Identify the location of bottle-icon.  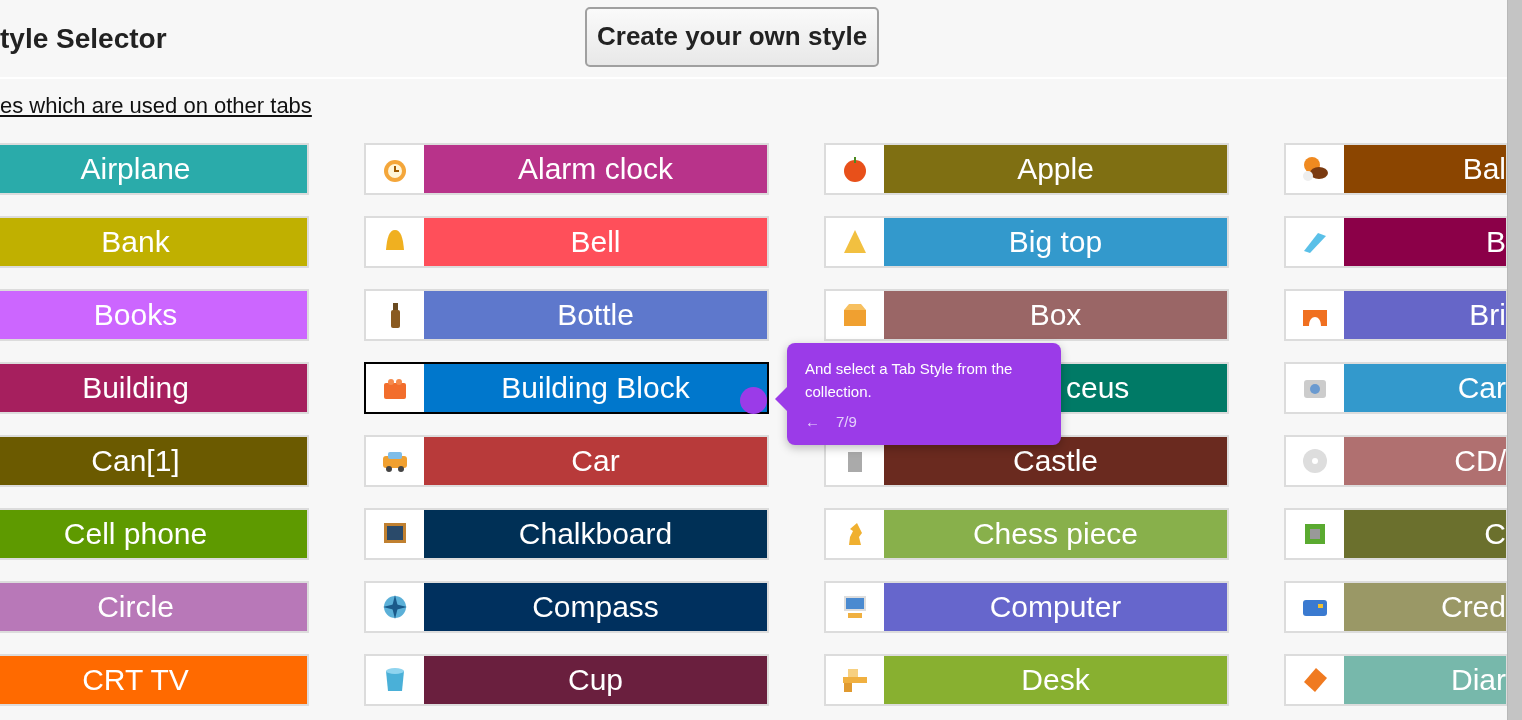
(395, 315).